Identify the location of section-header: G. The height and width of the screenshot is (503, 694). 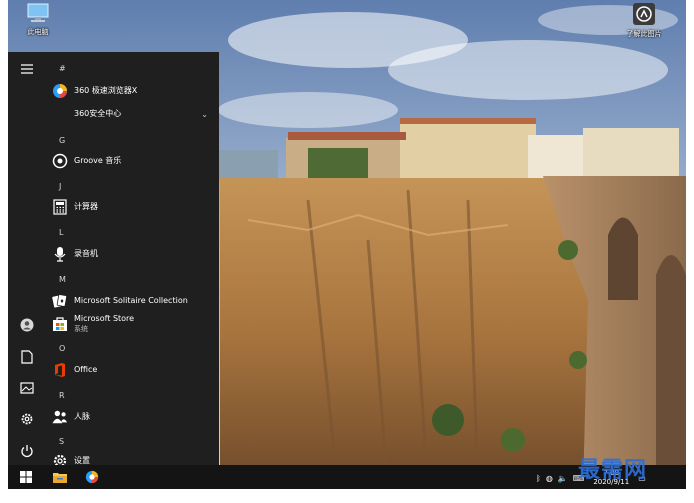
(62, 140).